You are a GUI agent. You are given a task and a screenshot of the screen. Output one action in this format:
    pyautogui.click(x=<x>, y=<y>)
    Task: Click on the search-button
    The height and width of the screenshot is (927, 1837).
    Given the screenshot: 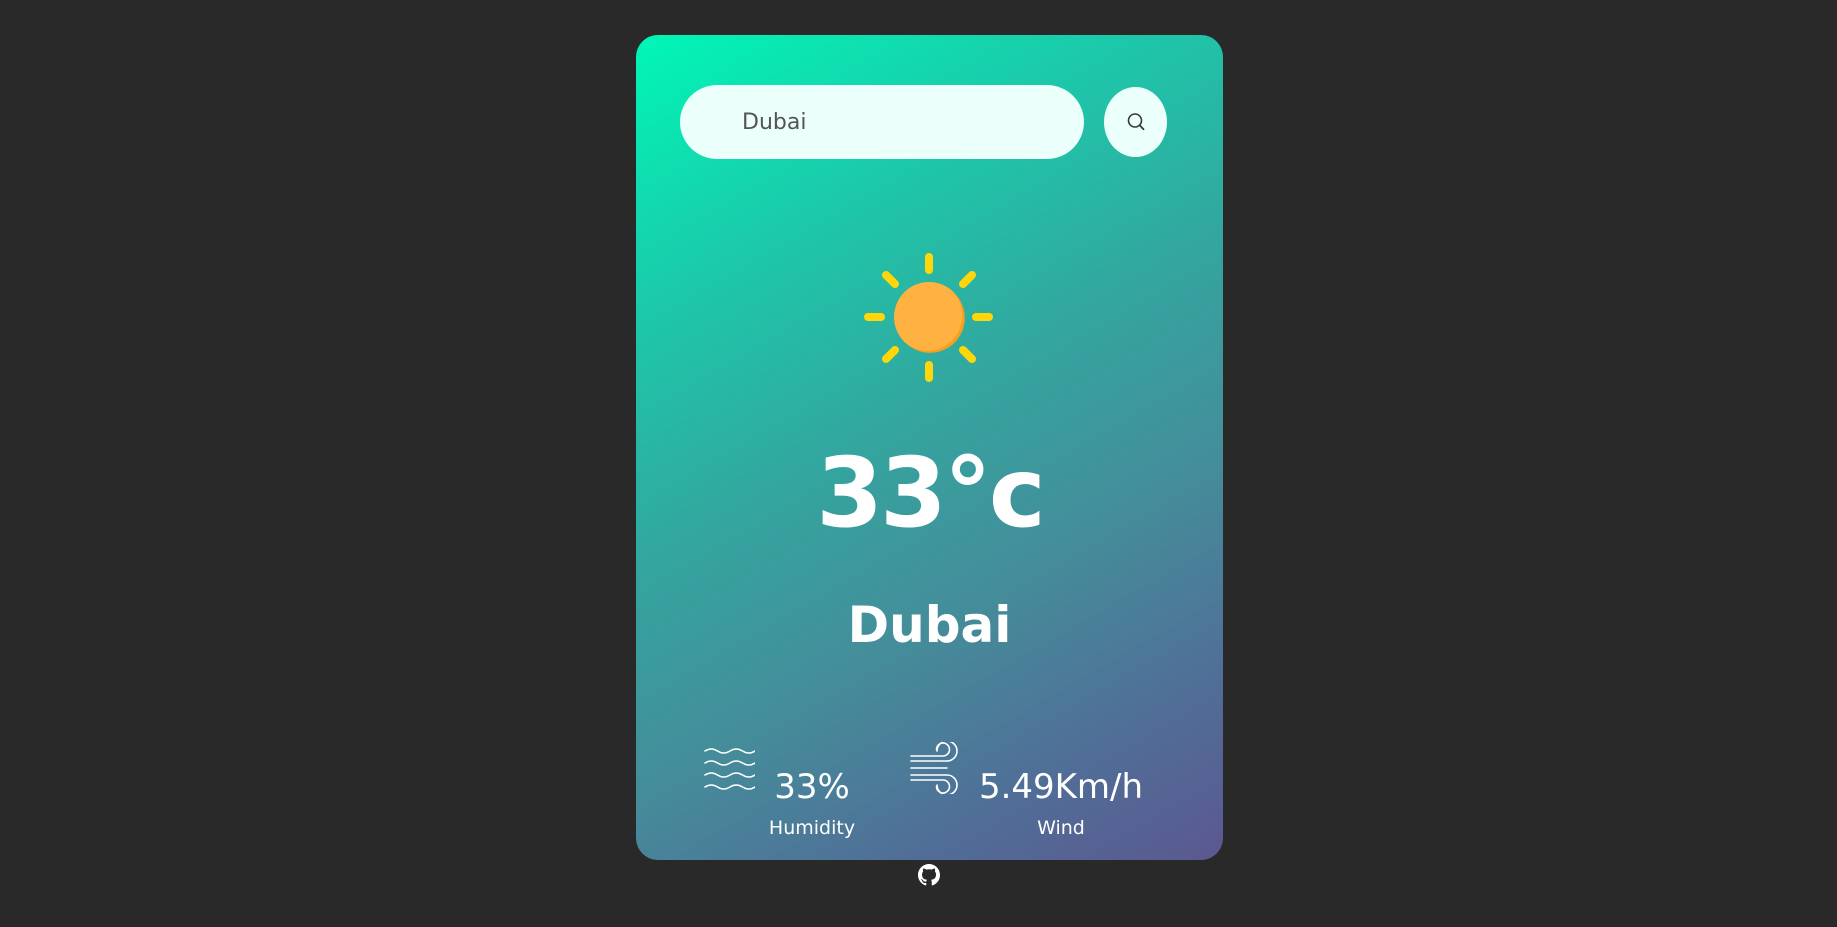 What is the action you would take?
    pyautogui.click(x=1135, y=122)
    